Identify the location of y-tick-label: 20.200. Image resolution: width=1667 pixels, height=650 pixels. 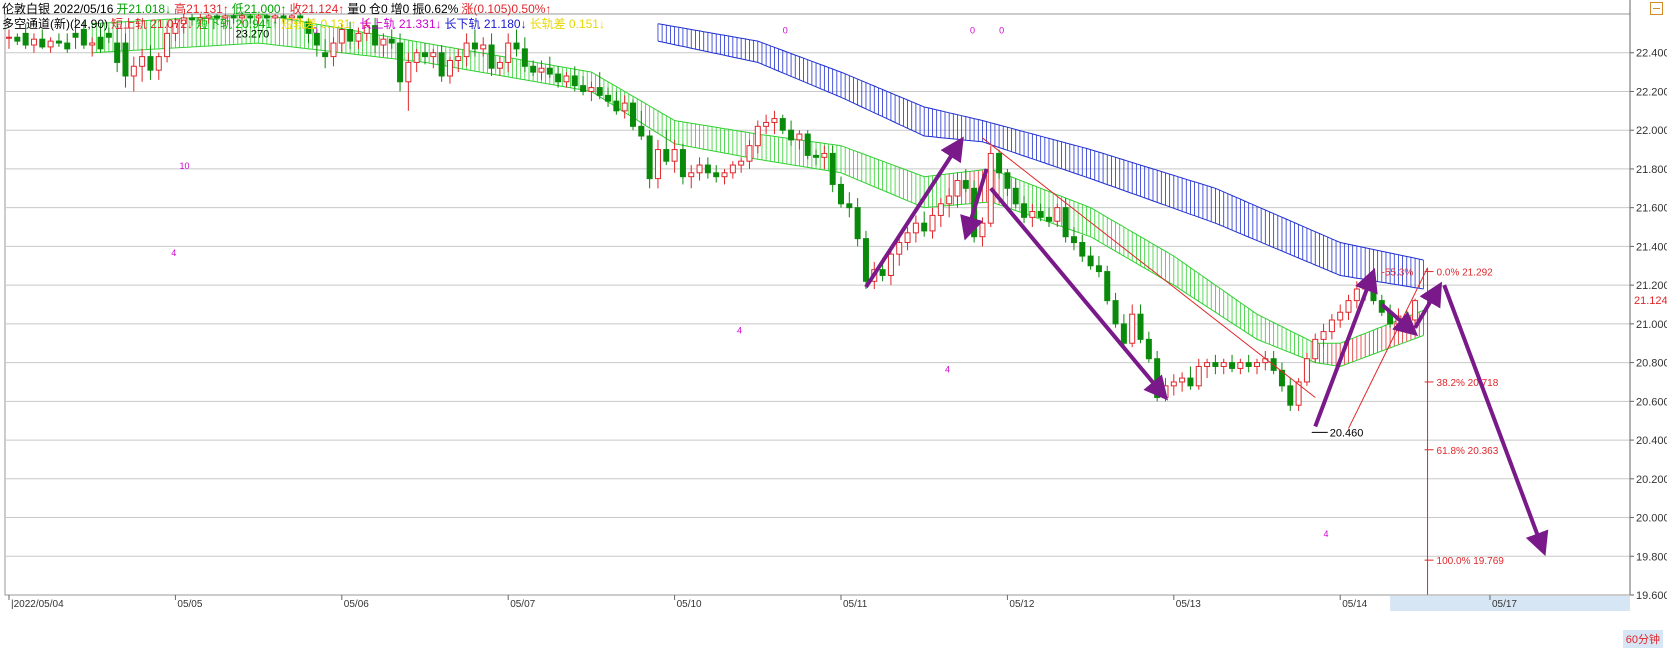
(1651, 480).